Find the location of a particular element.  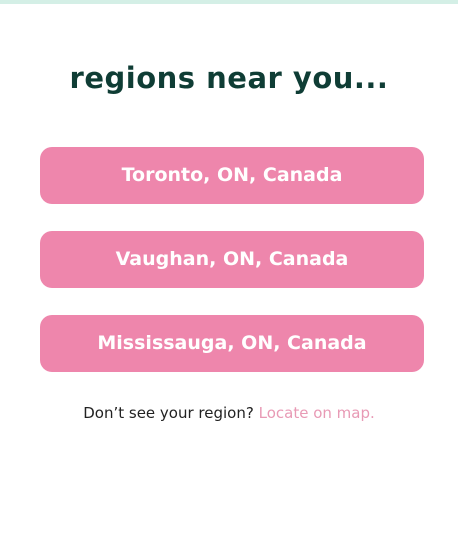

region-button-mississauga: Mississauga, ON, Canada is located at coordinates (232, 343).